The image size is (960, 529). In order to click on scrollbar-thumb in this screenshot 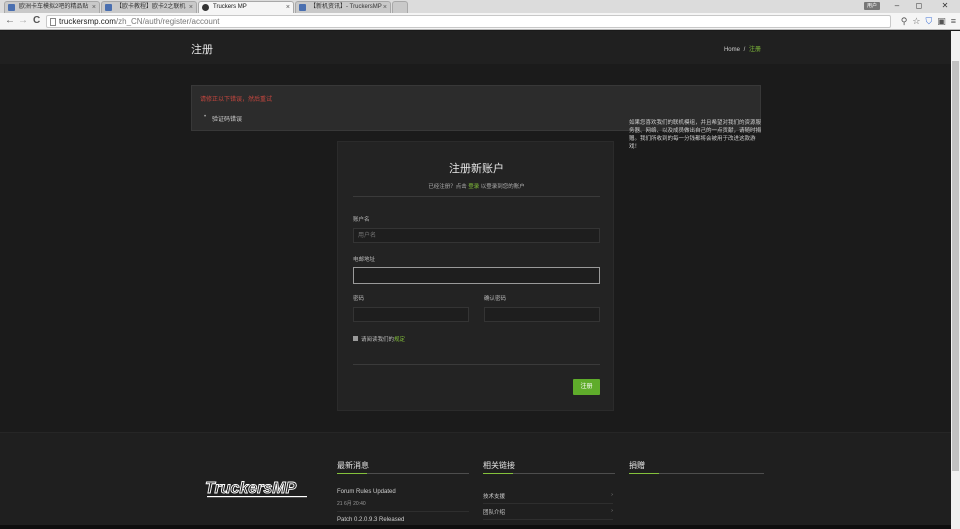, I will do `click(955, 266)`.